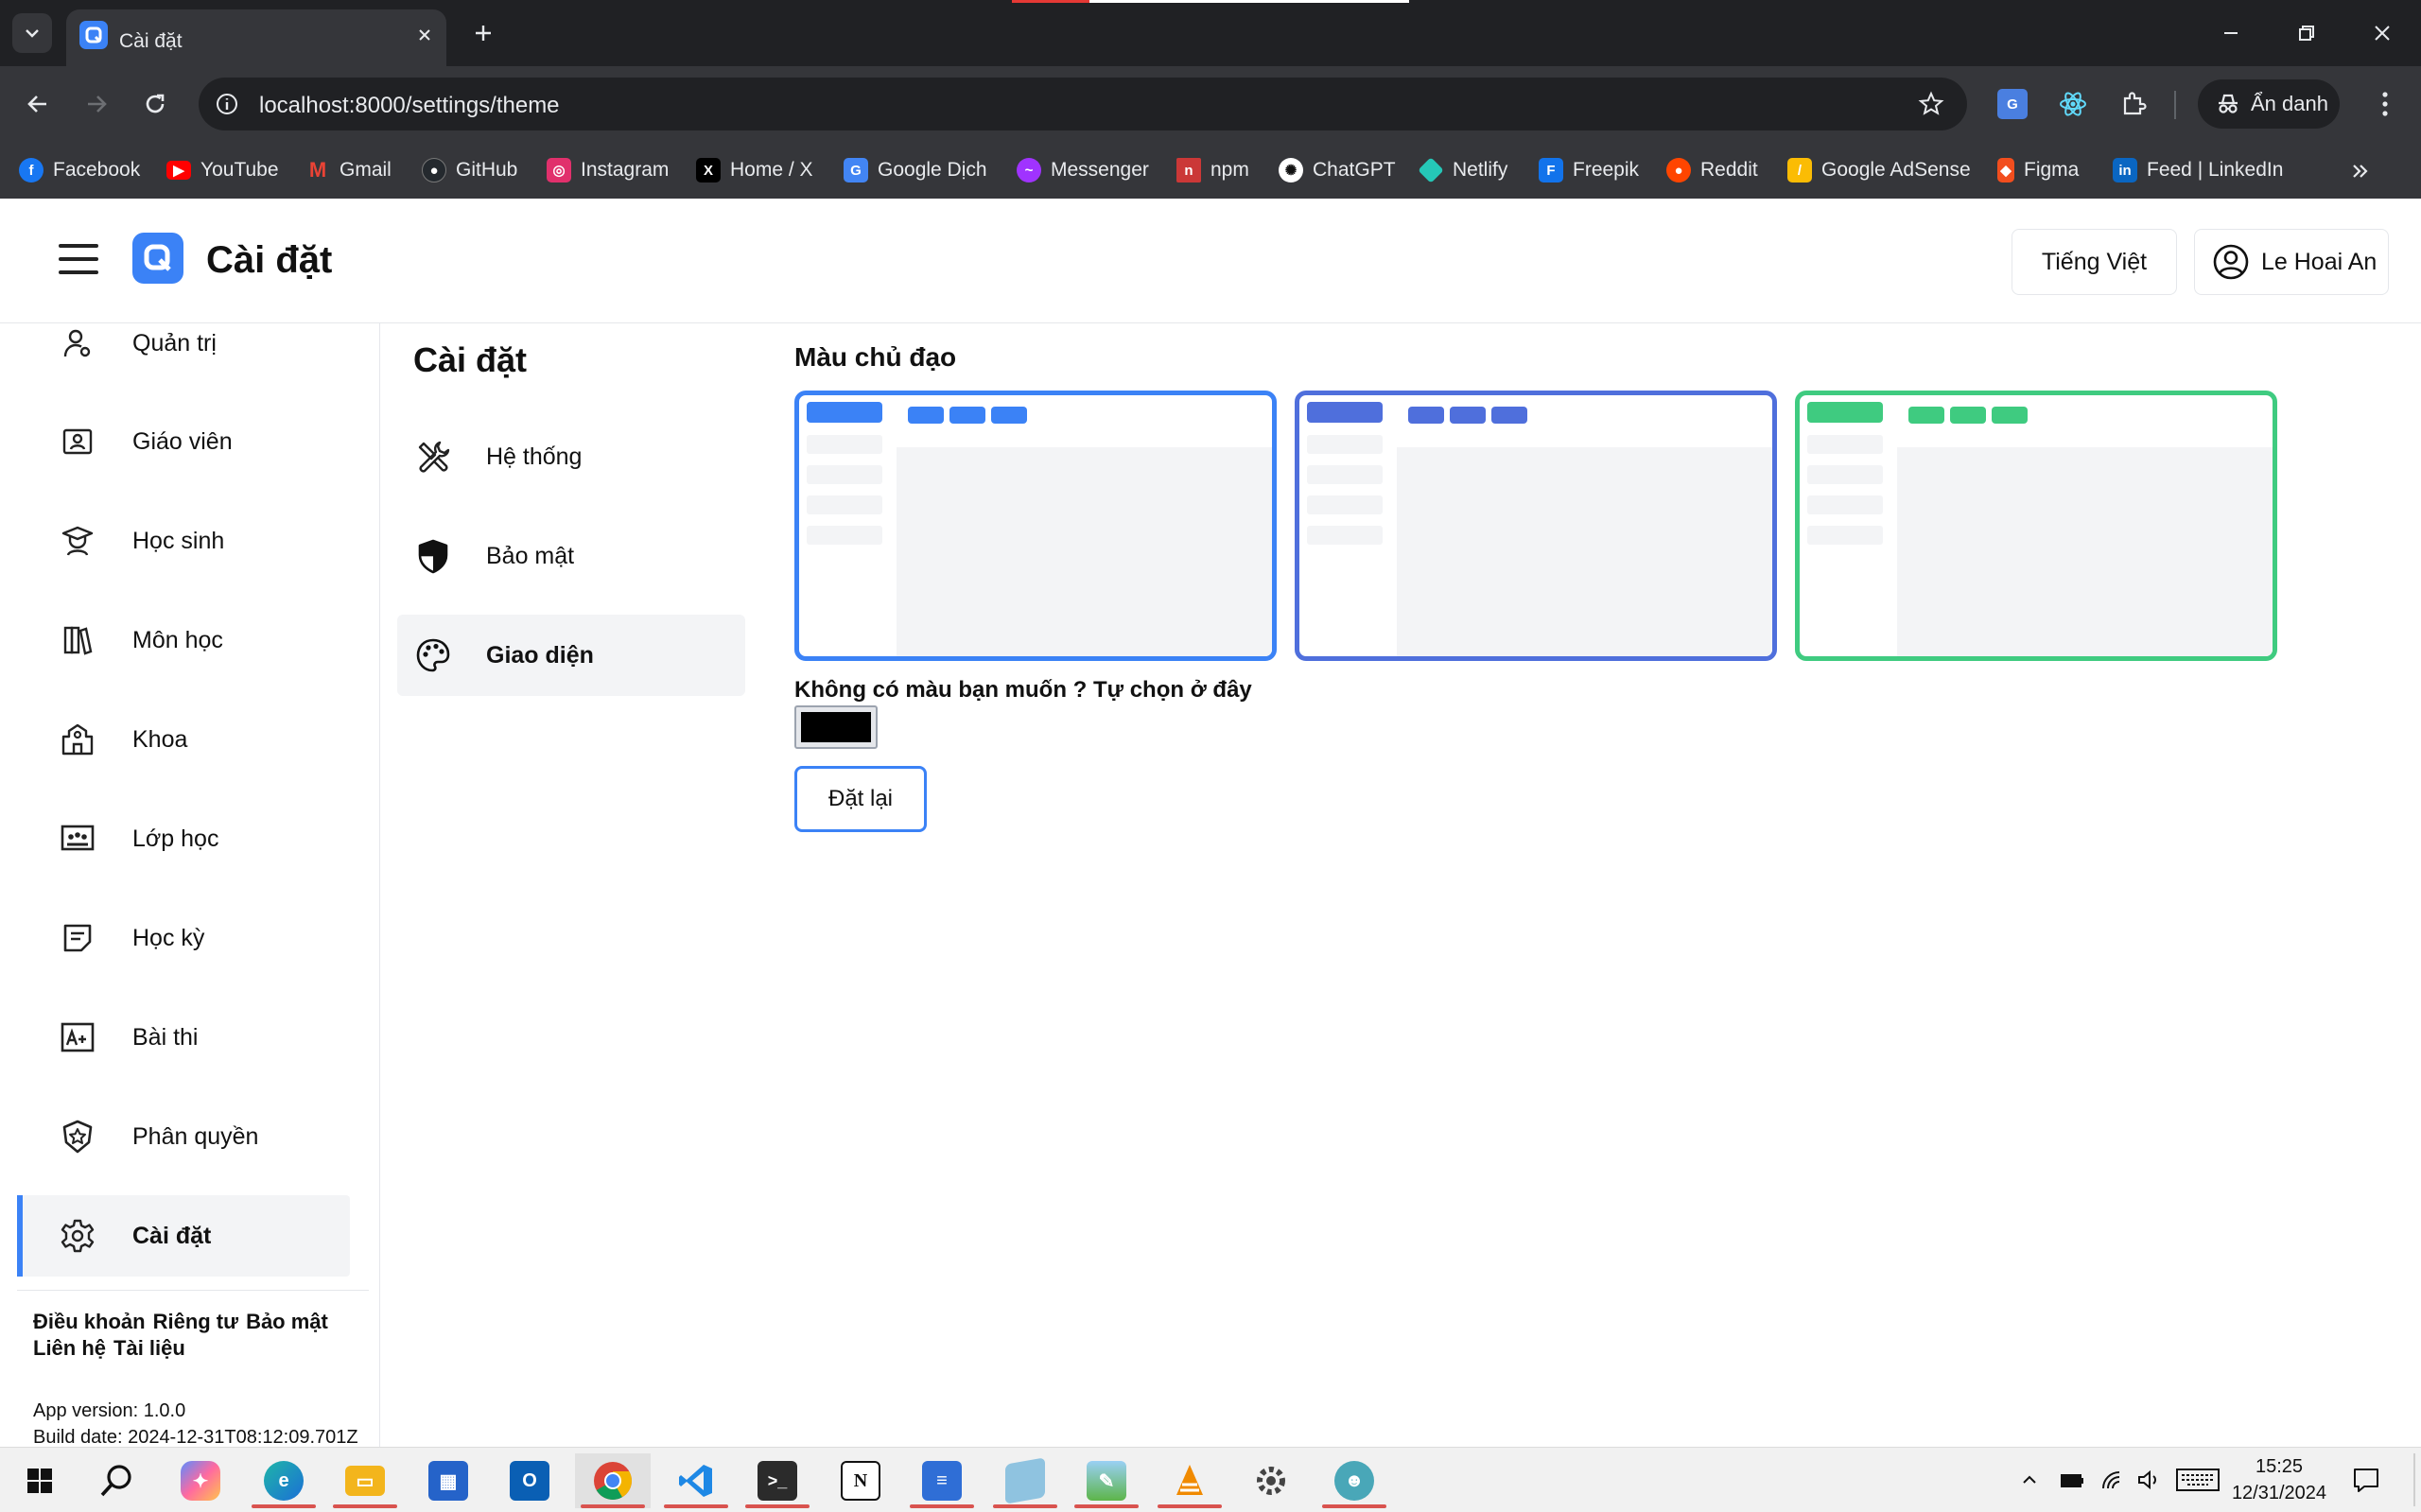 The width and height of the screenshot is (2421, 1512). What do you see at coordinates (69, 1348) in the screenshot?
I see `footer-link-contact: Liên hệ` at bounding box center [69, 1348].